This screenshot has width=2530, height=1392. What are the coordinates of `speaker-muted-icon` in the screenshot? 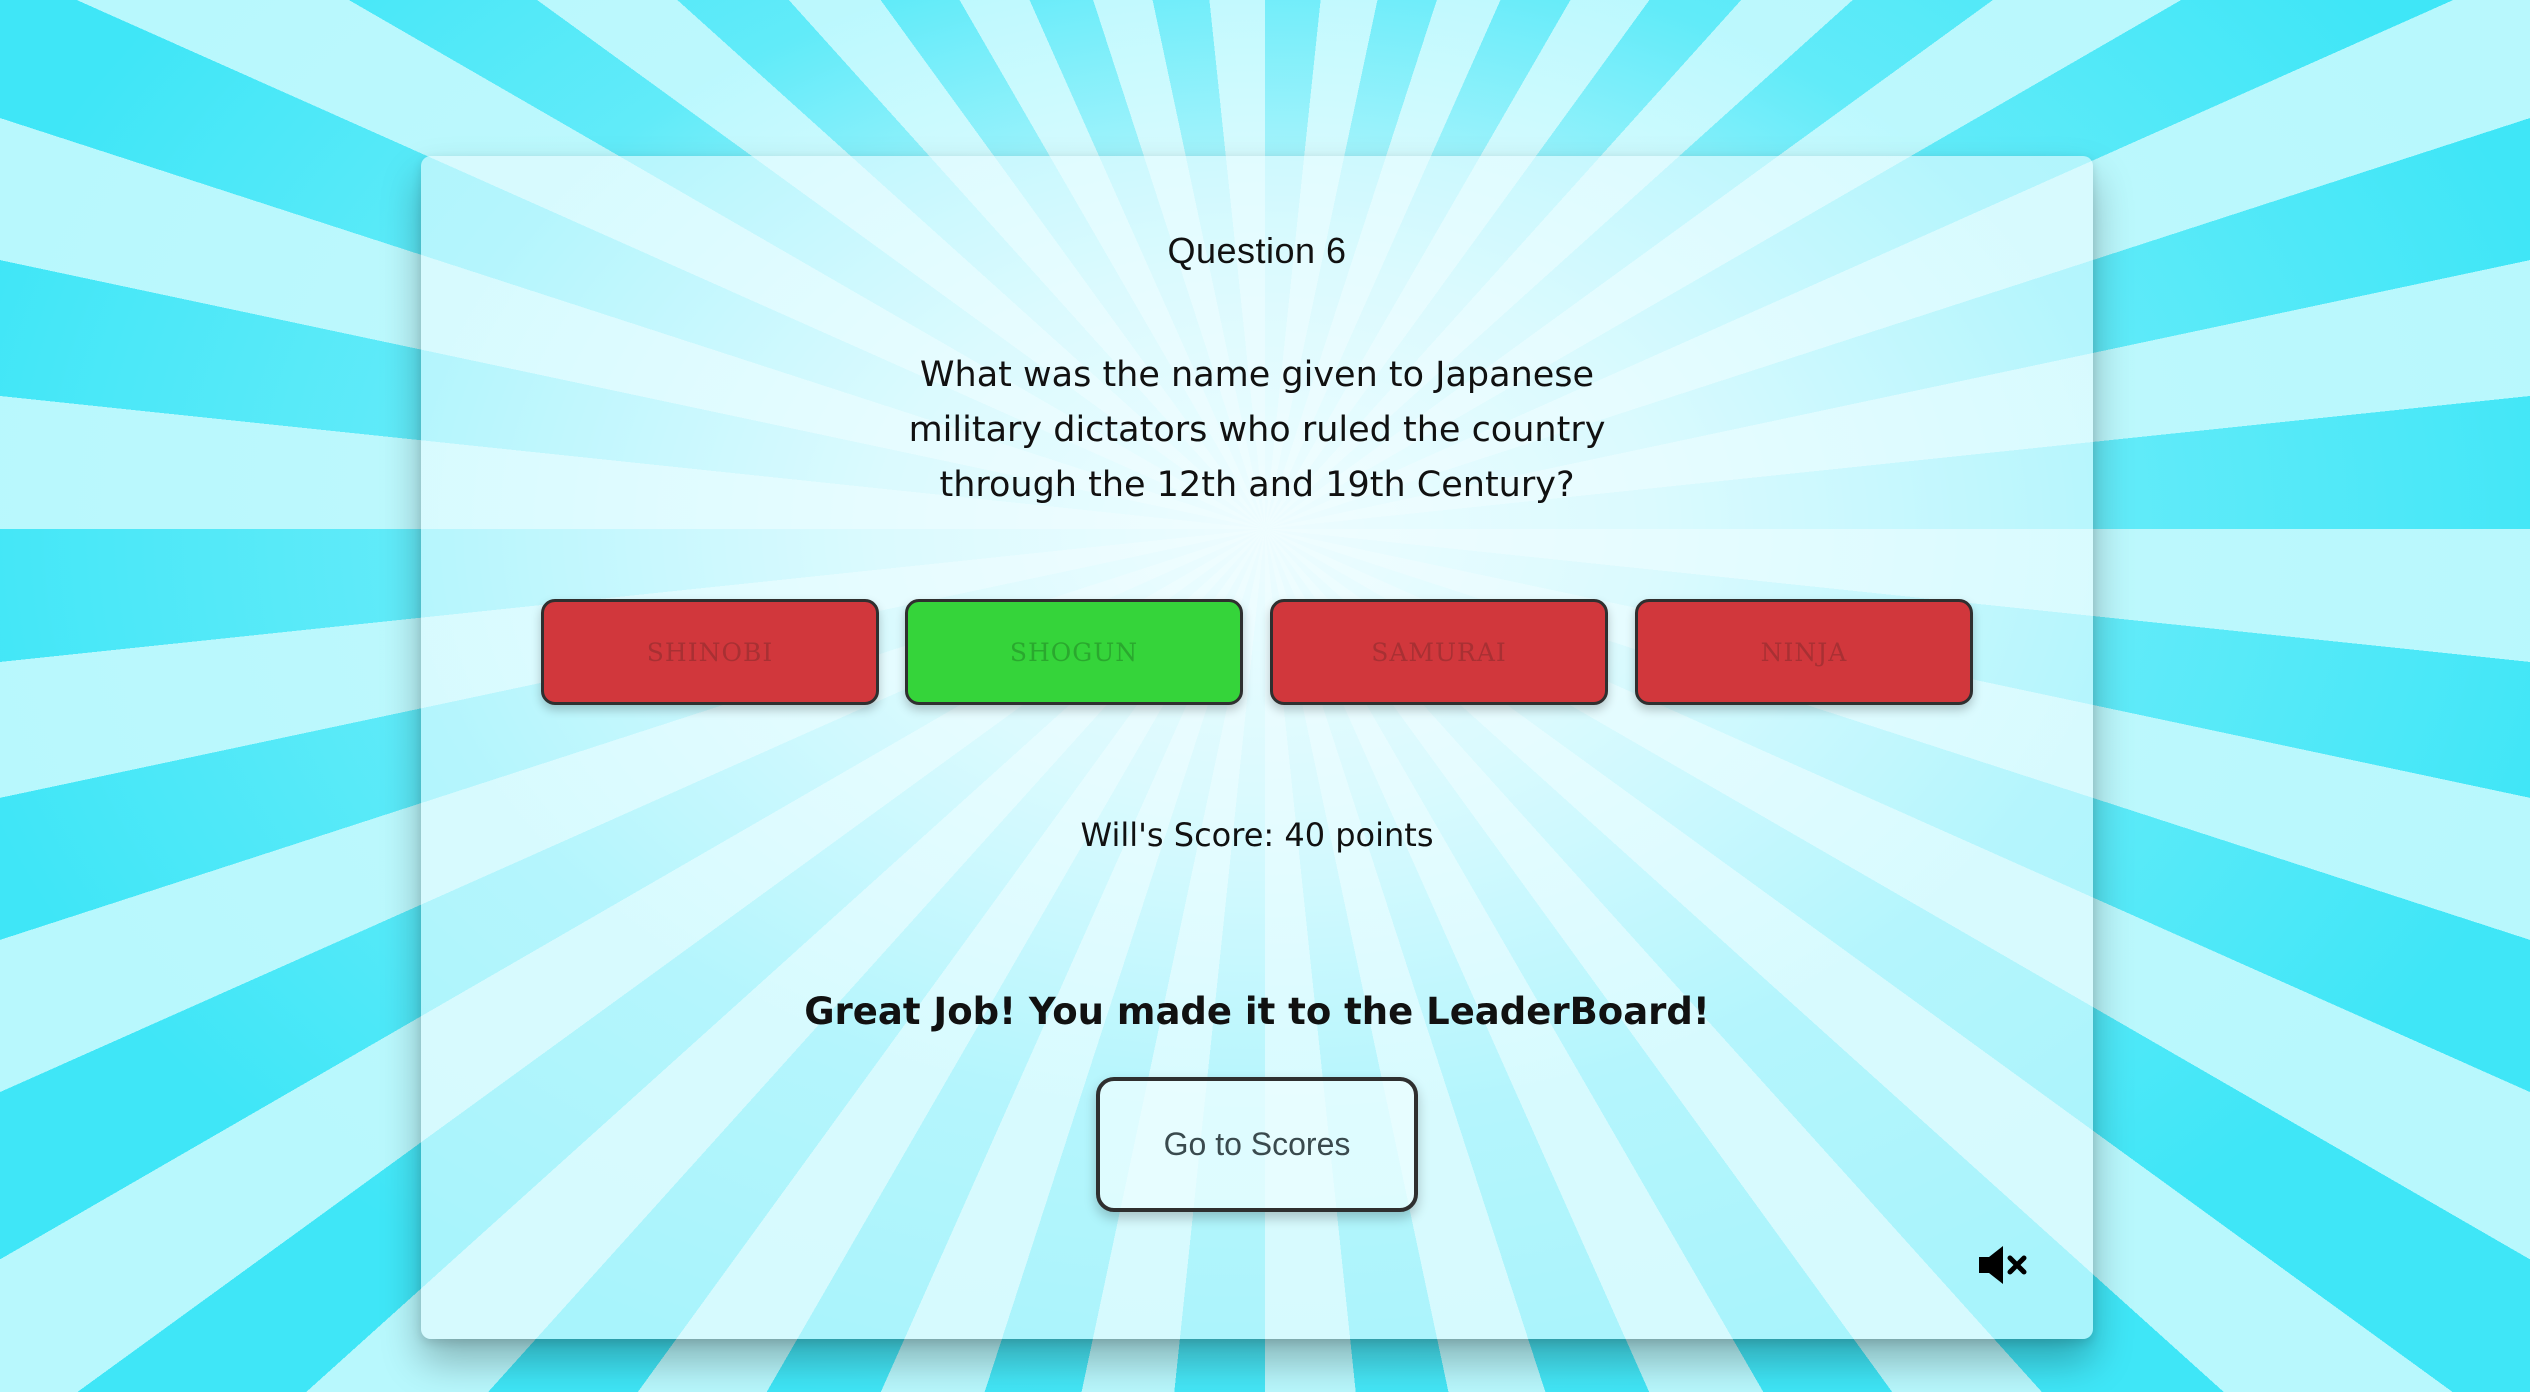 It's located at (2004, 1265).